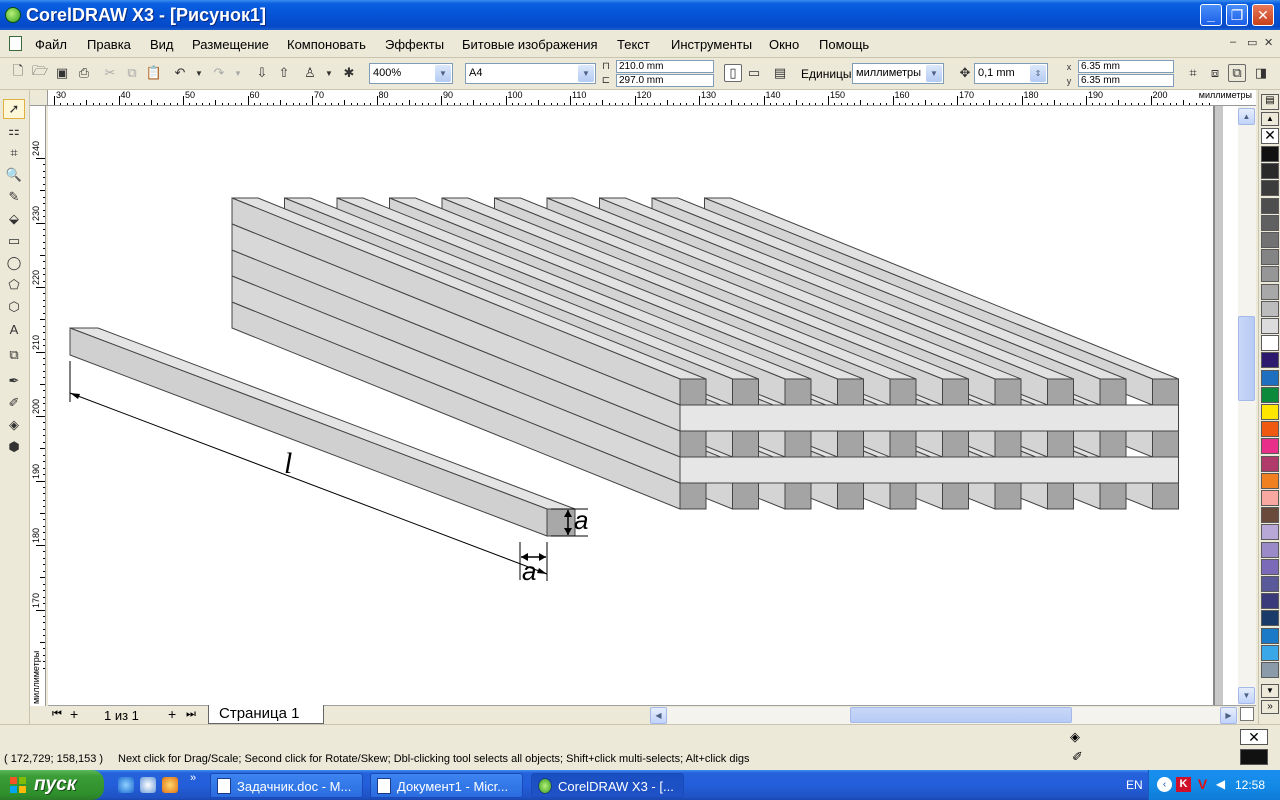  Describe the element at coordinates (326, 44) in the screenshot. I see `menu-layout: Компоновать` at that location.